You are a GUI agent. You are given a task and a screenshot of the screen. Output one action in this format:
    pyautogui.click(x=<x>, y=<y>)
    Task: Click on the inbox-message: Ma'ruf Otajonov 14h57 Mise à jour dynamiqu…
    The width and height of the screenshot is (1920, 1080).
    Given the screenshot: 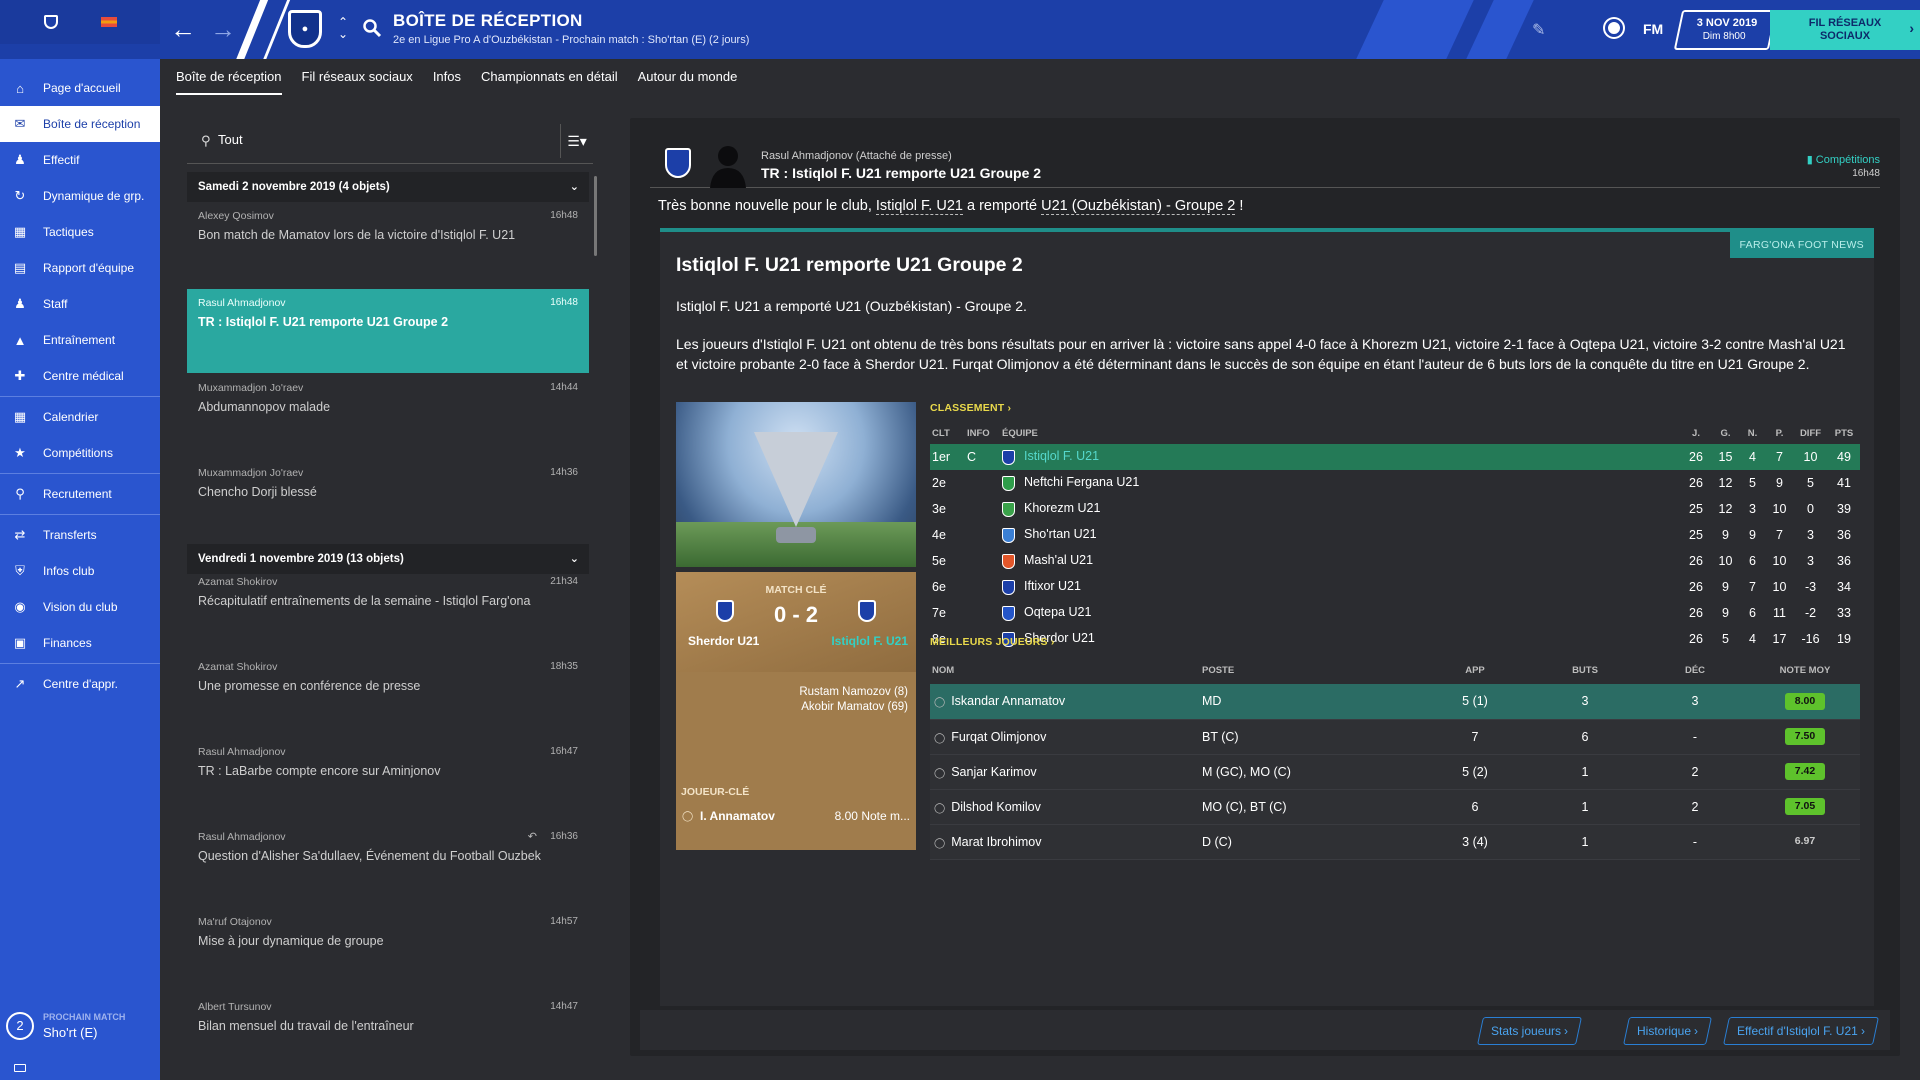 What is the action you would take?
    pyautogui.click(x=388, y=950)
    